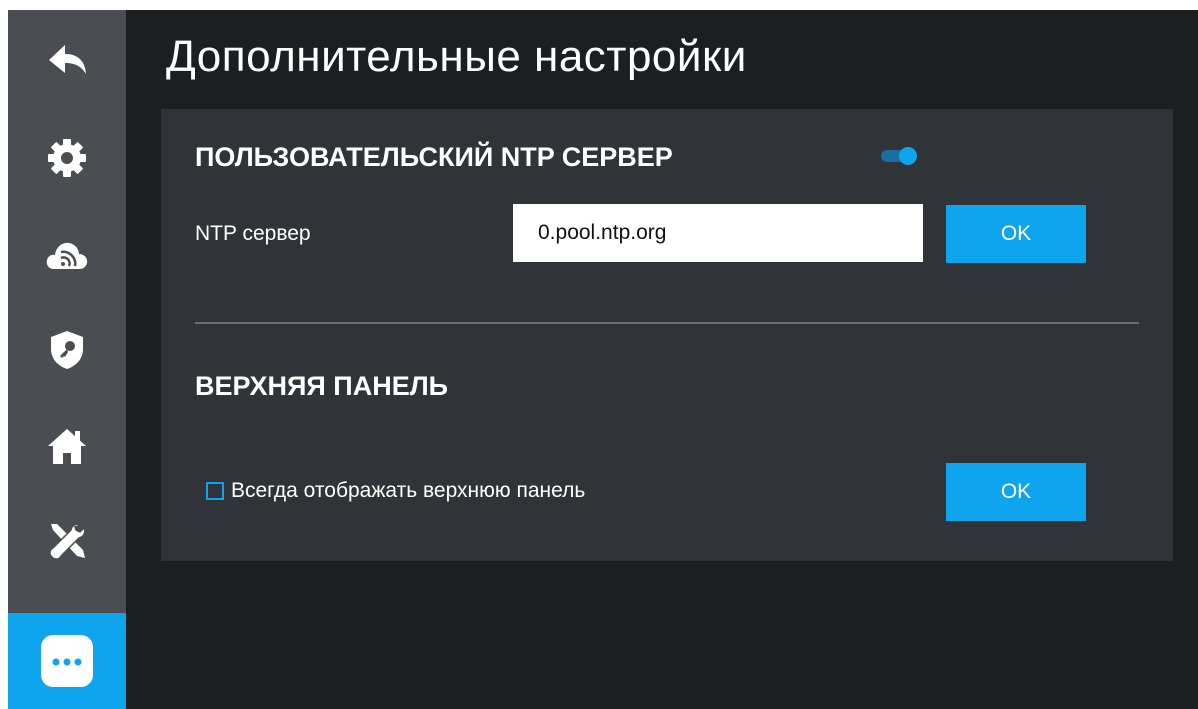 This screenshot has height=709, width=1198. I want to click on always-show-top-panel-checkbox, so click(215, 491).